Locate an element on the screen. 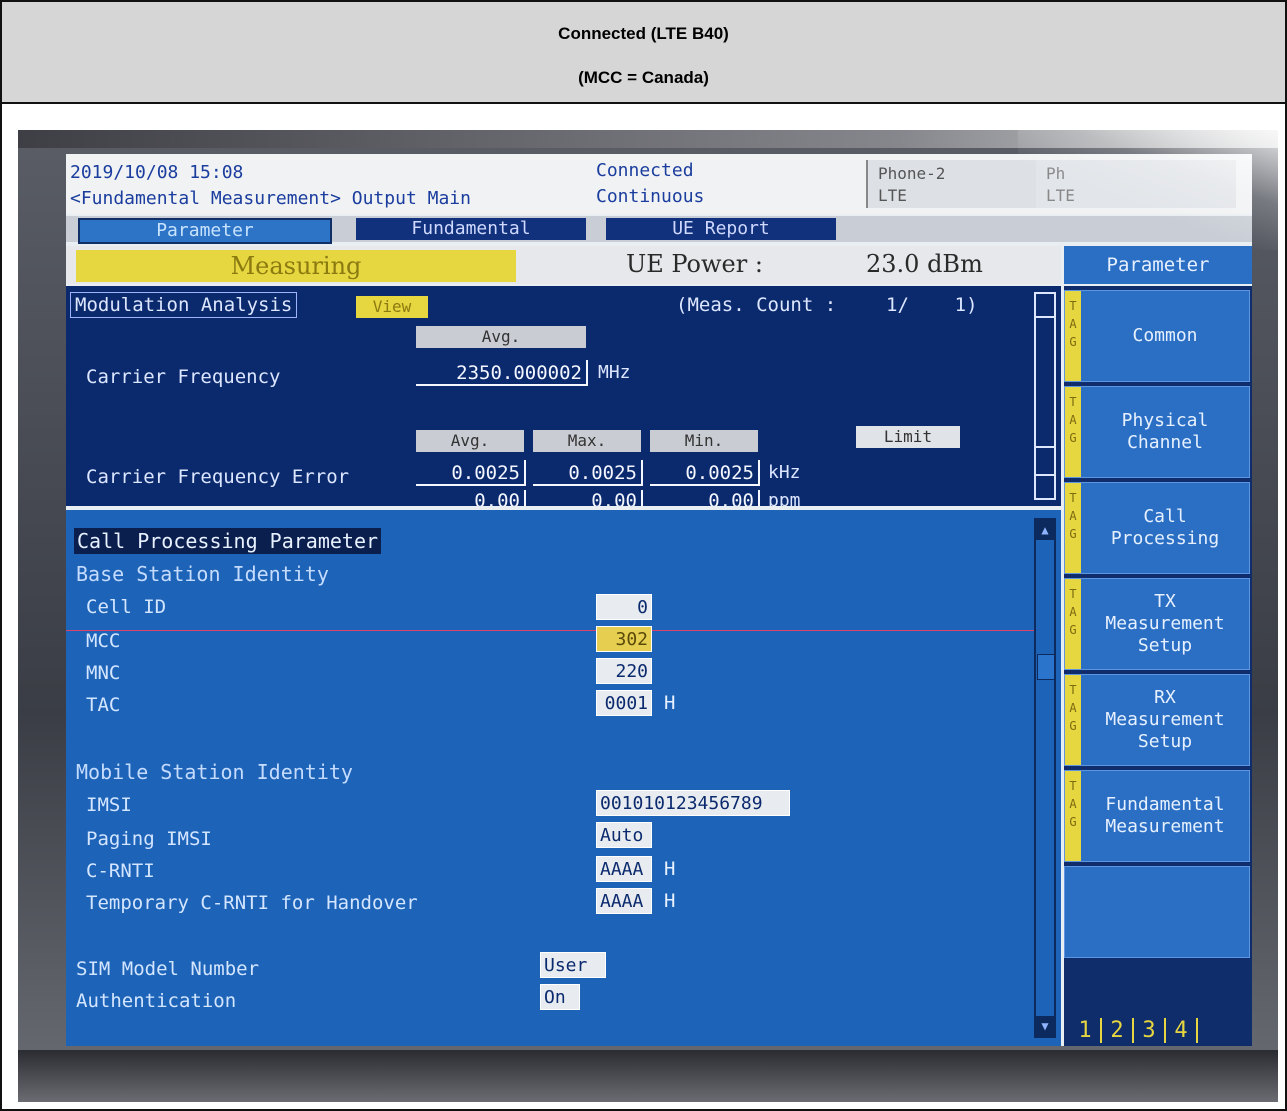 This screenshot has height=1111, width=1287. view-button: View is located at coordinates (392, 307).